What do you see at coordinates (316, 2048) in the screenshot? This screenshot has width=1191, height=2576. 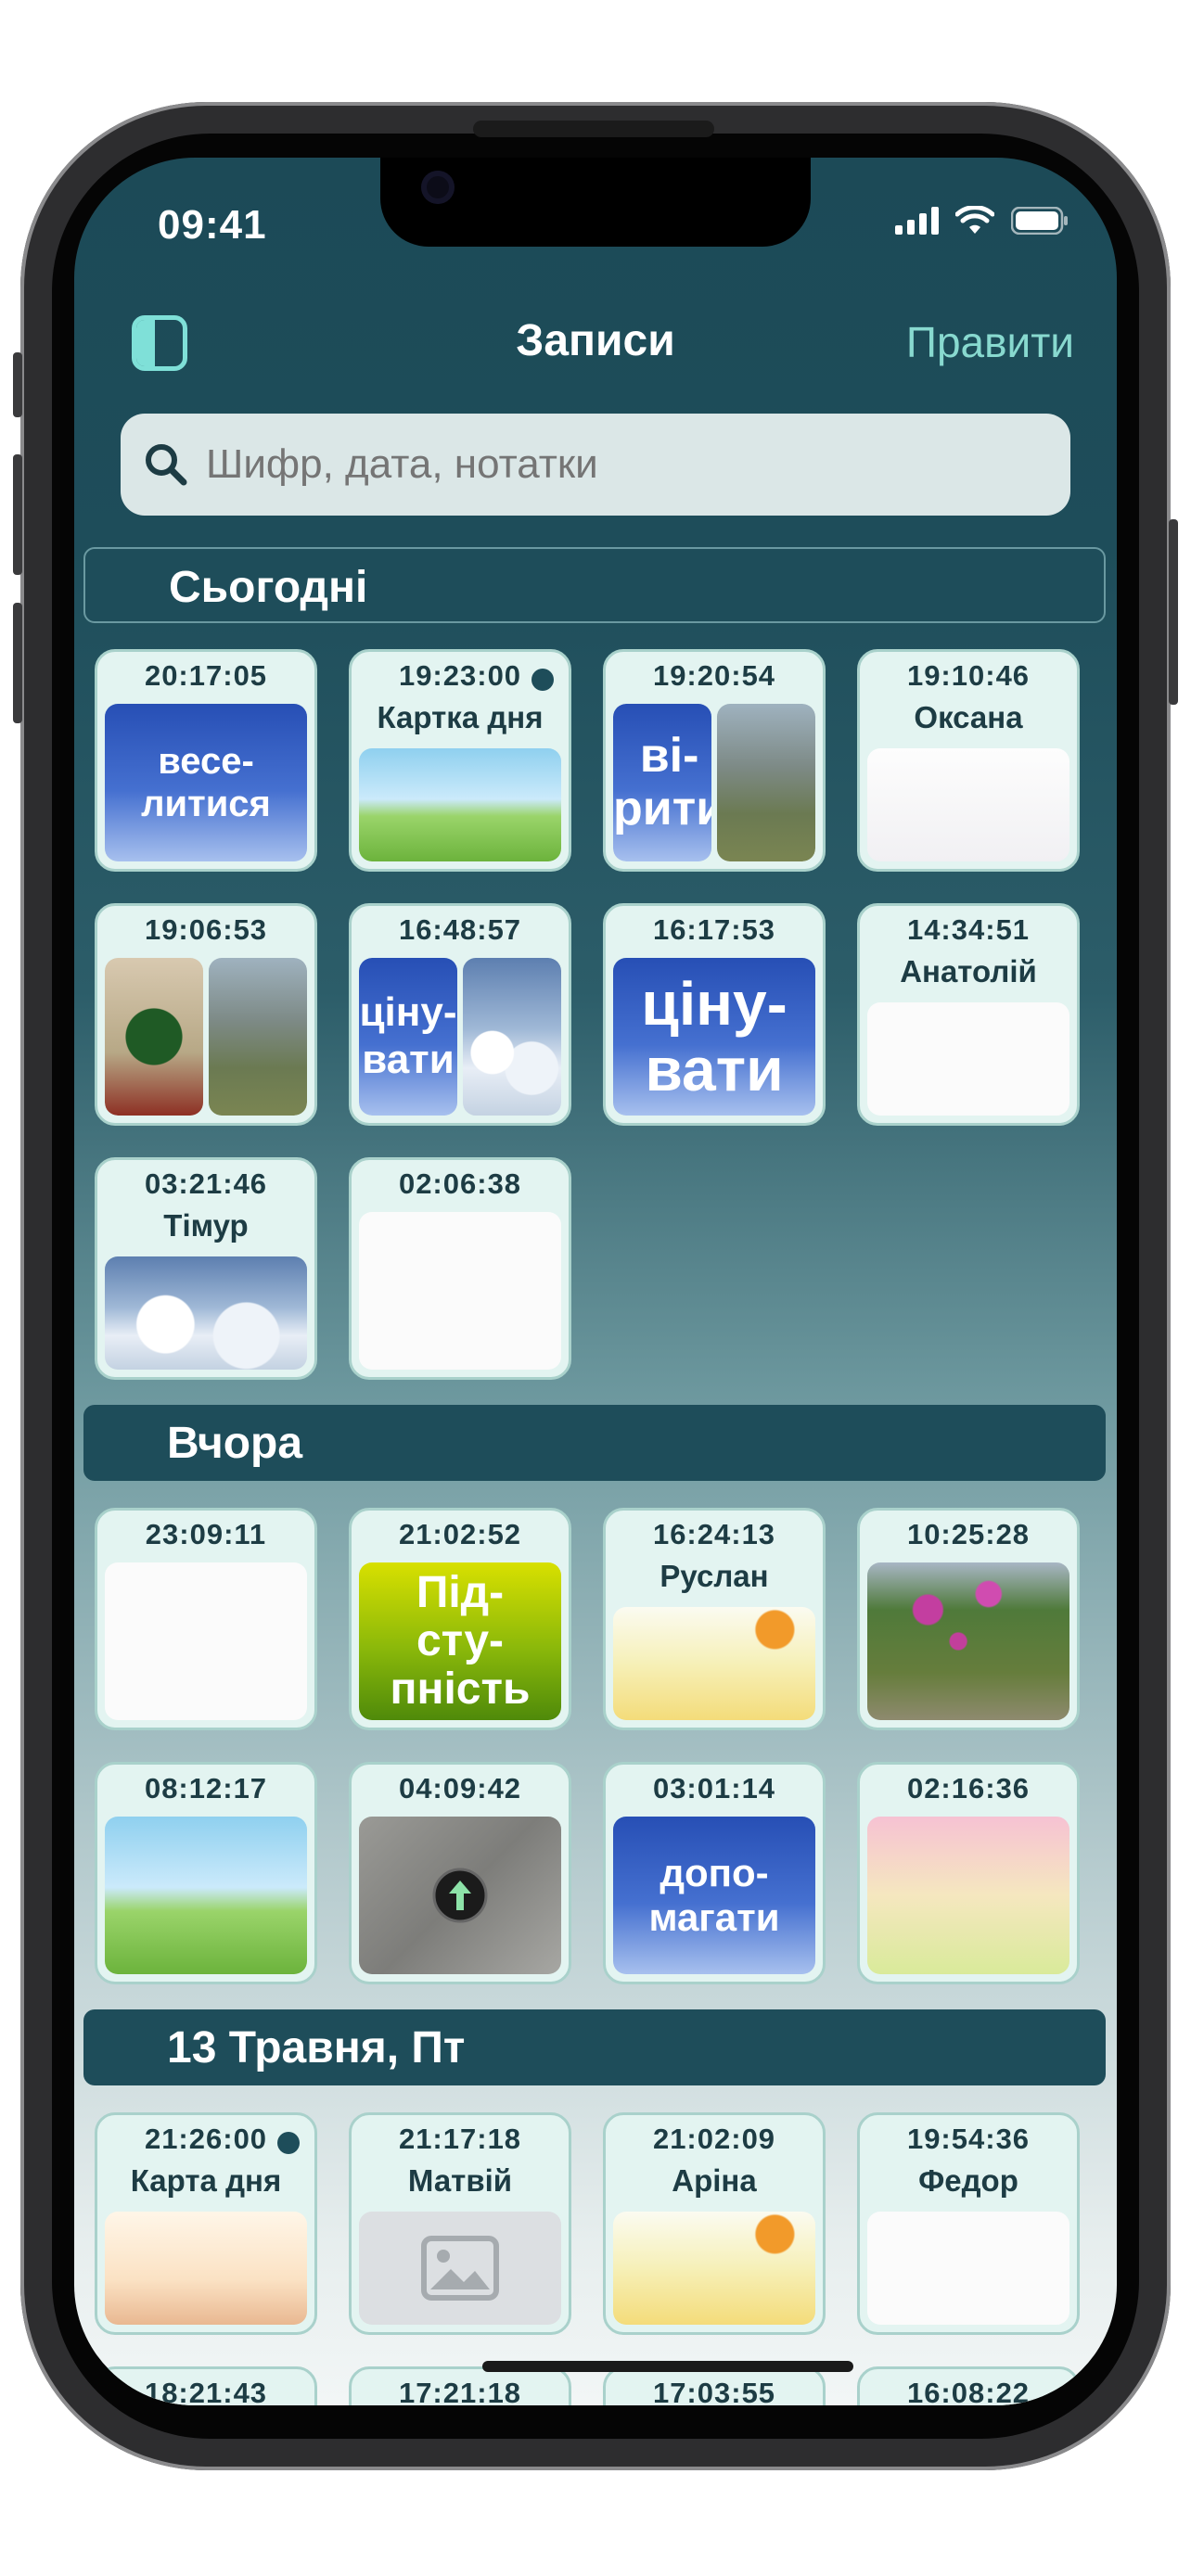 I see `section-title: 13 Травня, Пт` at bounding box center [316, 2048].